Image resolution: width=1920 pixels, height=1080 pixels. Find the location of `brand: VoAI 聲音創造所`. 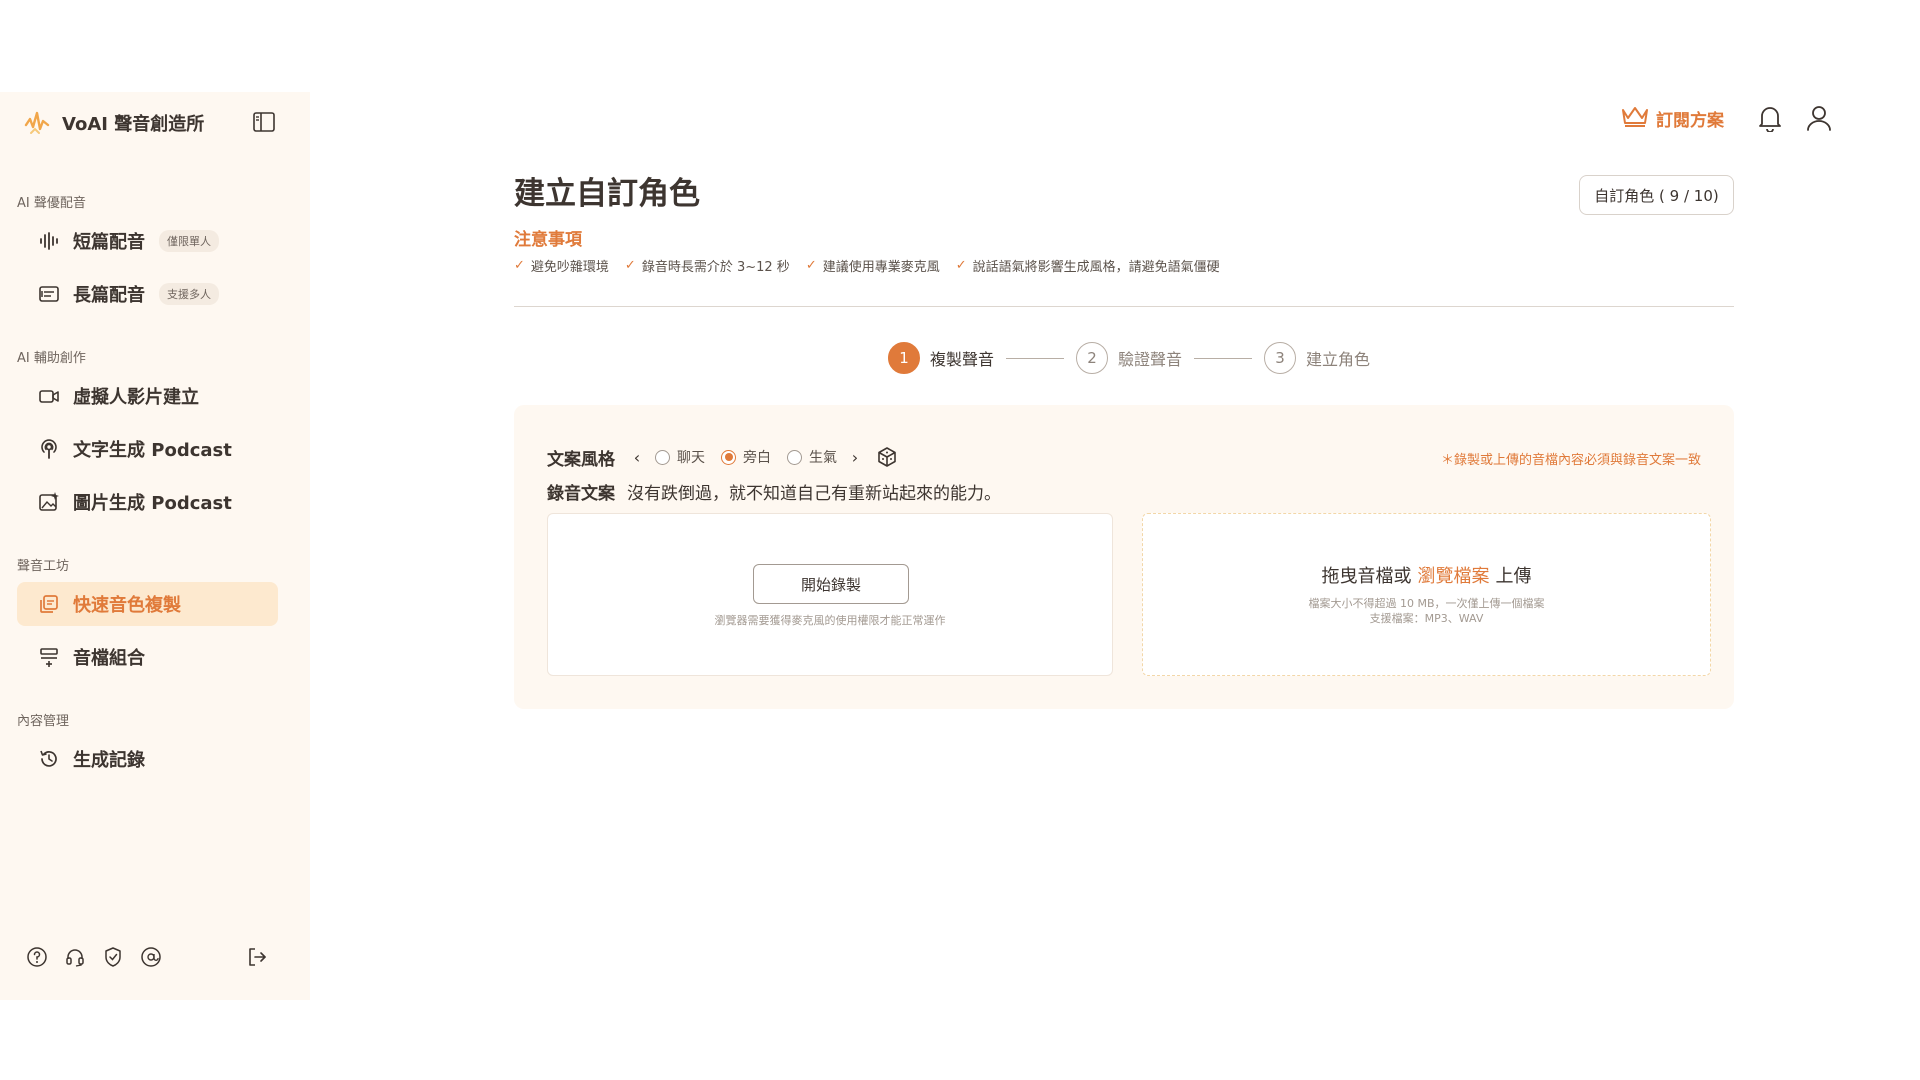

brand: VoAI 聲音創造所 is located at coordinates (113, 123).